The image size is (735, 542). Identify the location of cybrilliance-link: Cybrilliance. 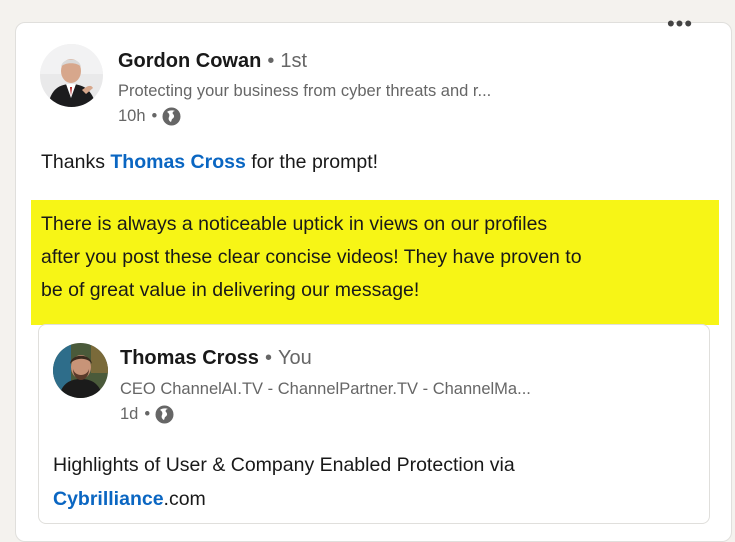
(108, 499).